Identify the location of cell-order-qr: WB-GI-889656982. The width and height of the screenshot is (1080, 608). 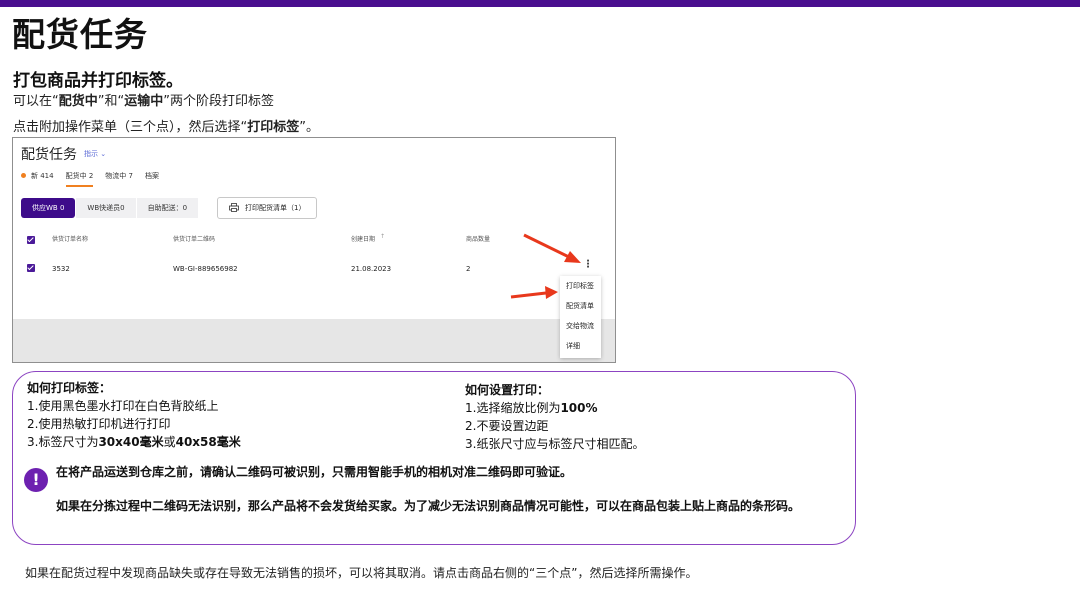
(205, 269).